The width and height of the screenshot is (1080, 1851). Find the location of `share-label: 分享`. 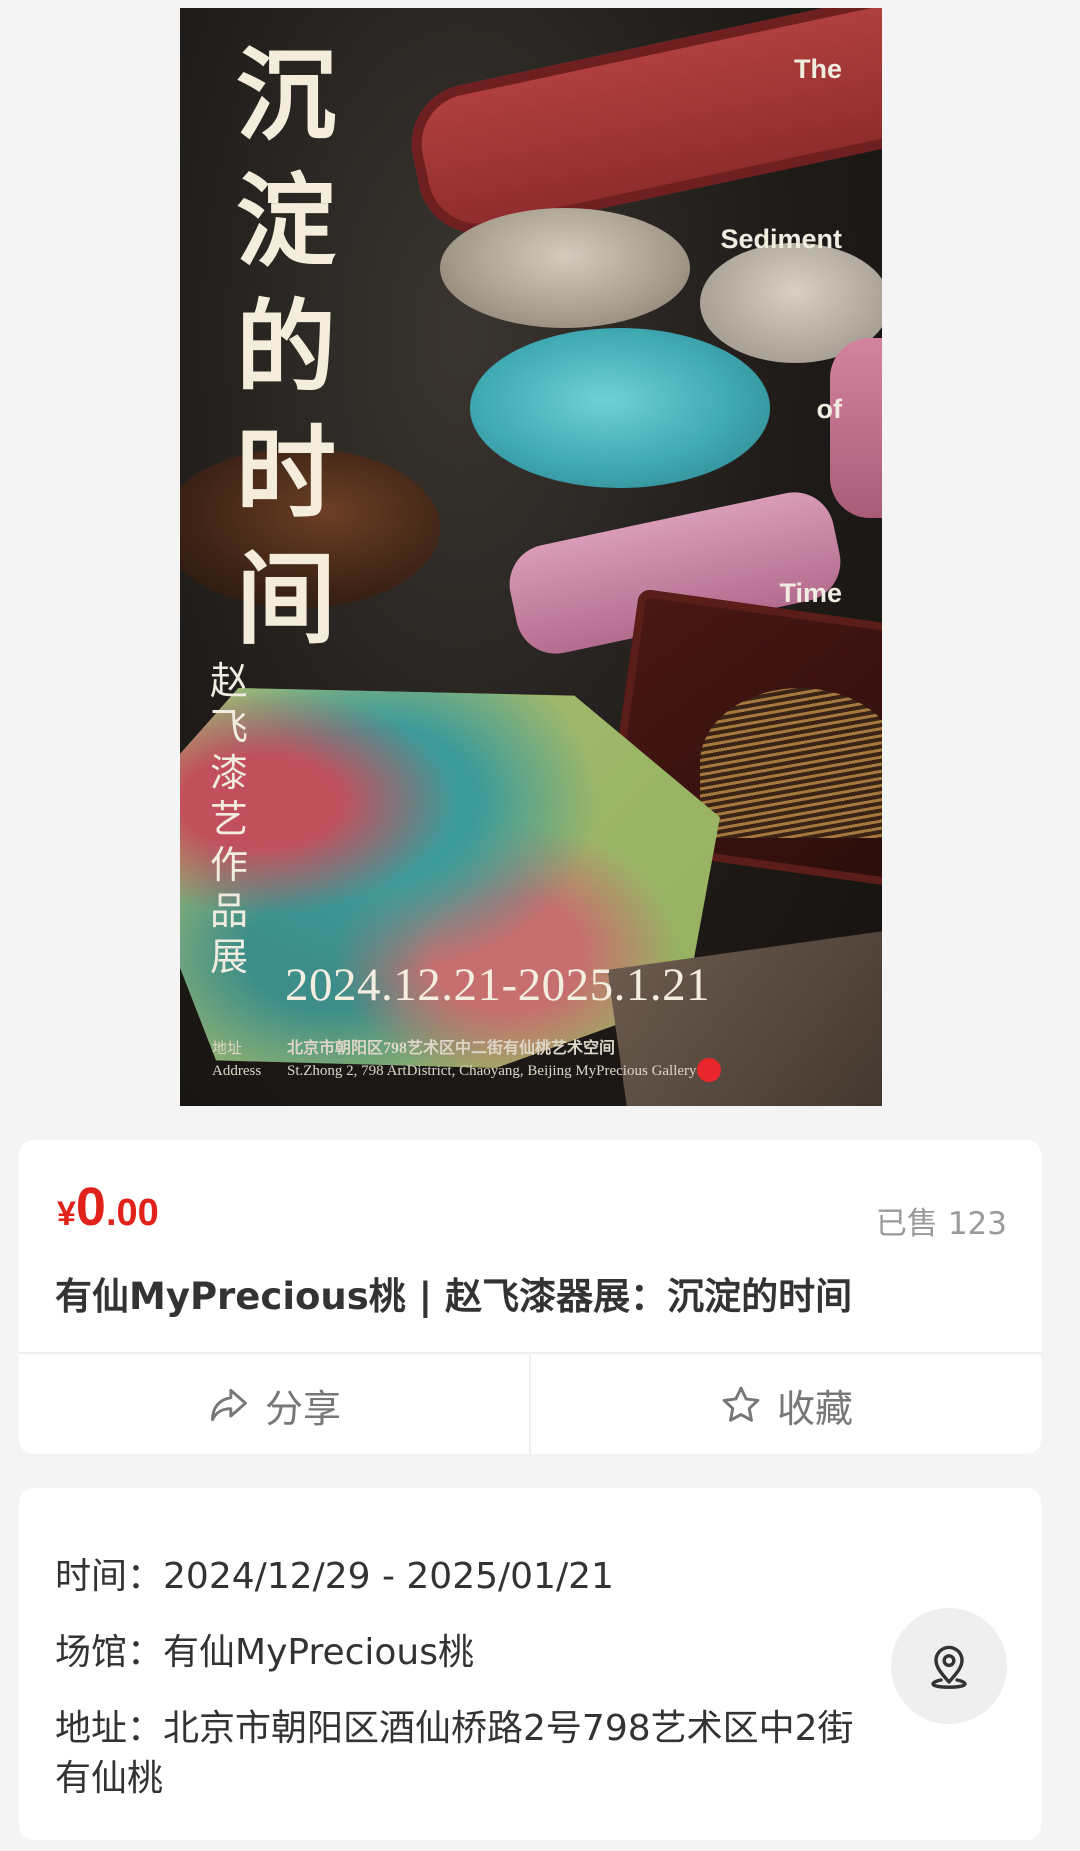

share-label: 分享 is located at coordinates (302, 1408).